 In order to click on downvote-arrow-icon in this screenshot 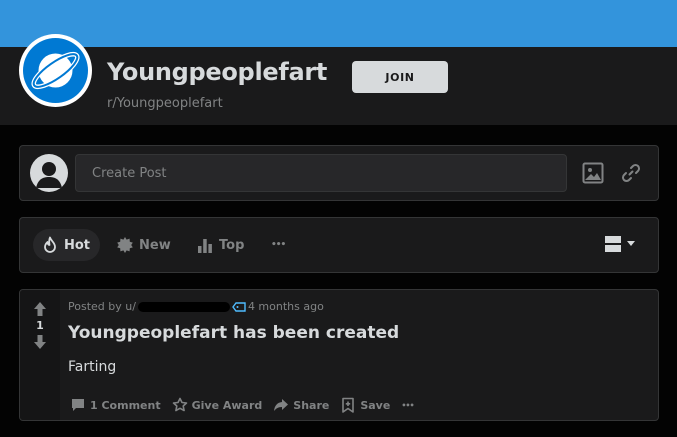, I will do `click(40, 342)`.